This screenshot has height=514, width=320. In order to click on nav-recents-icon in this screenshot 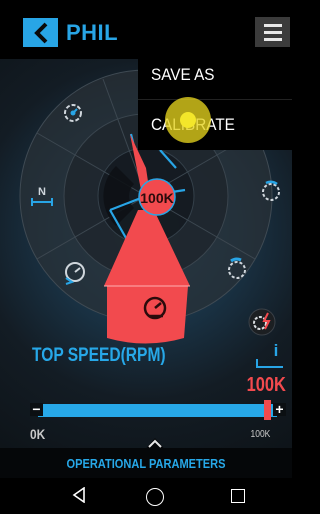, I will do `click(238, 496)`.